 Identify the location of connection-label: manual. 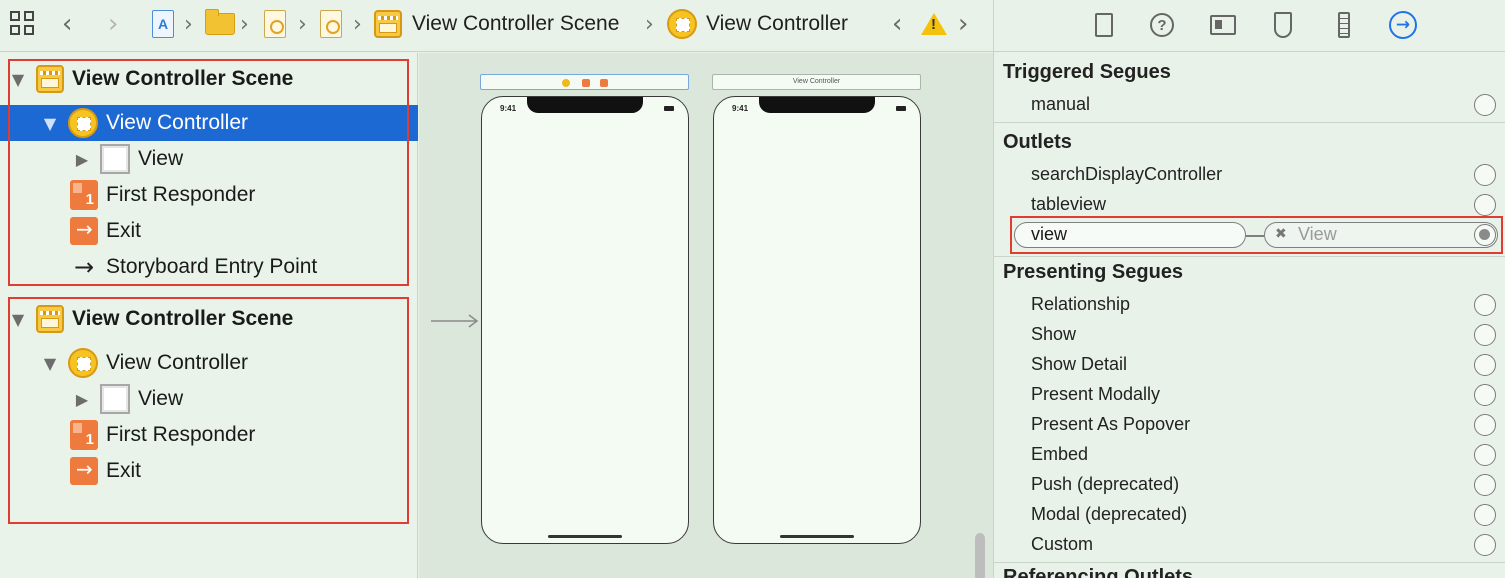
(1061, 104).